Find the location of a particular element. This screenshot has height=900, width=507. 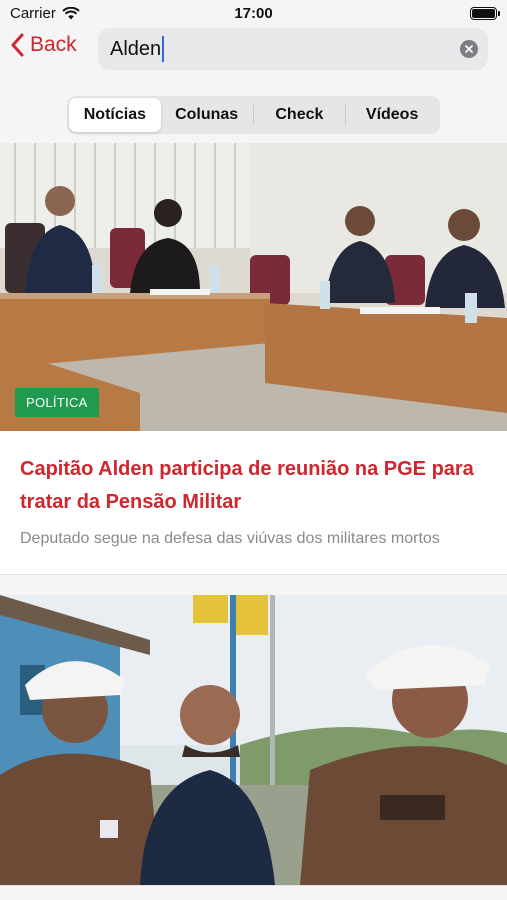

tab-check: Check is located at coordinates (300, 115).